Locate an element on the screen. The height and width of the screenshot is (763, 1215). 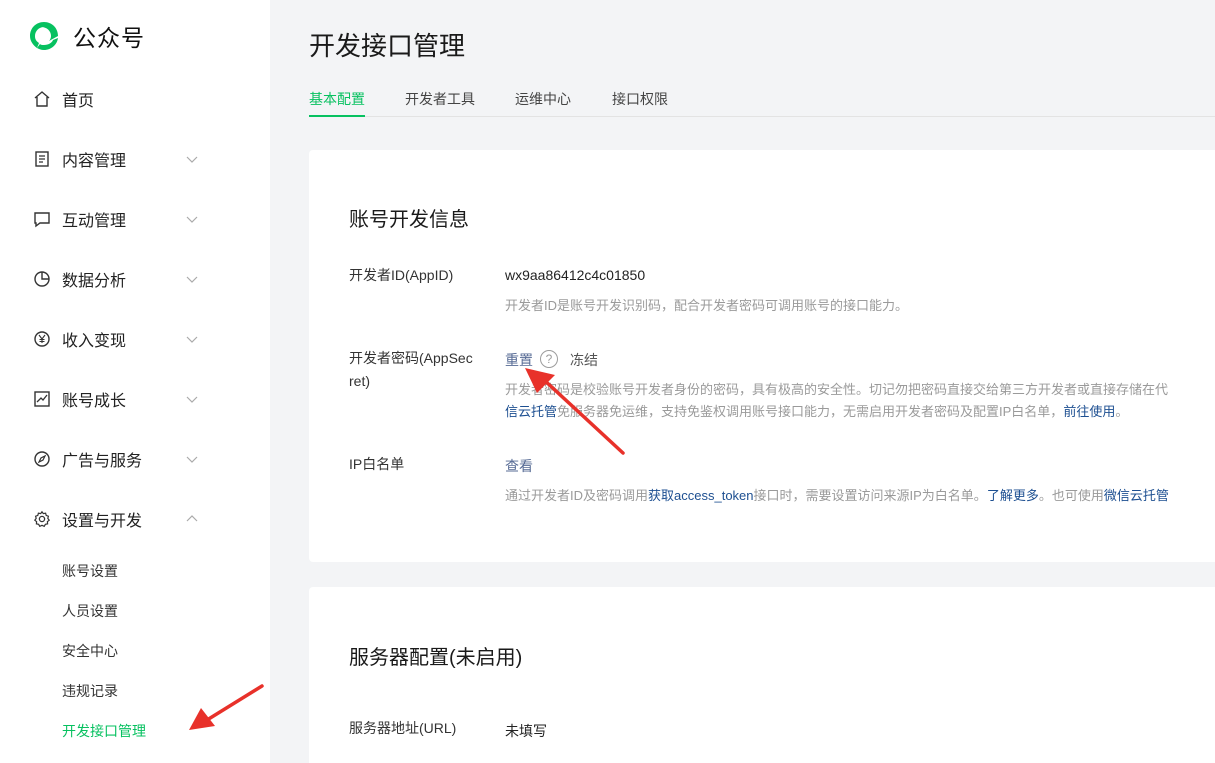
nav-item-monetization: 收入变现 is located at coordinates (135, 339).